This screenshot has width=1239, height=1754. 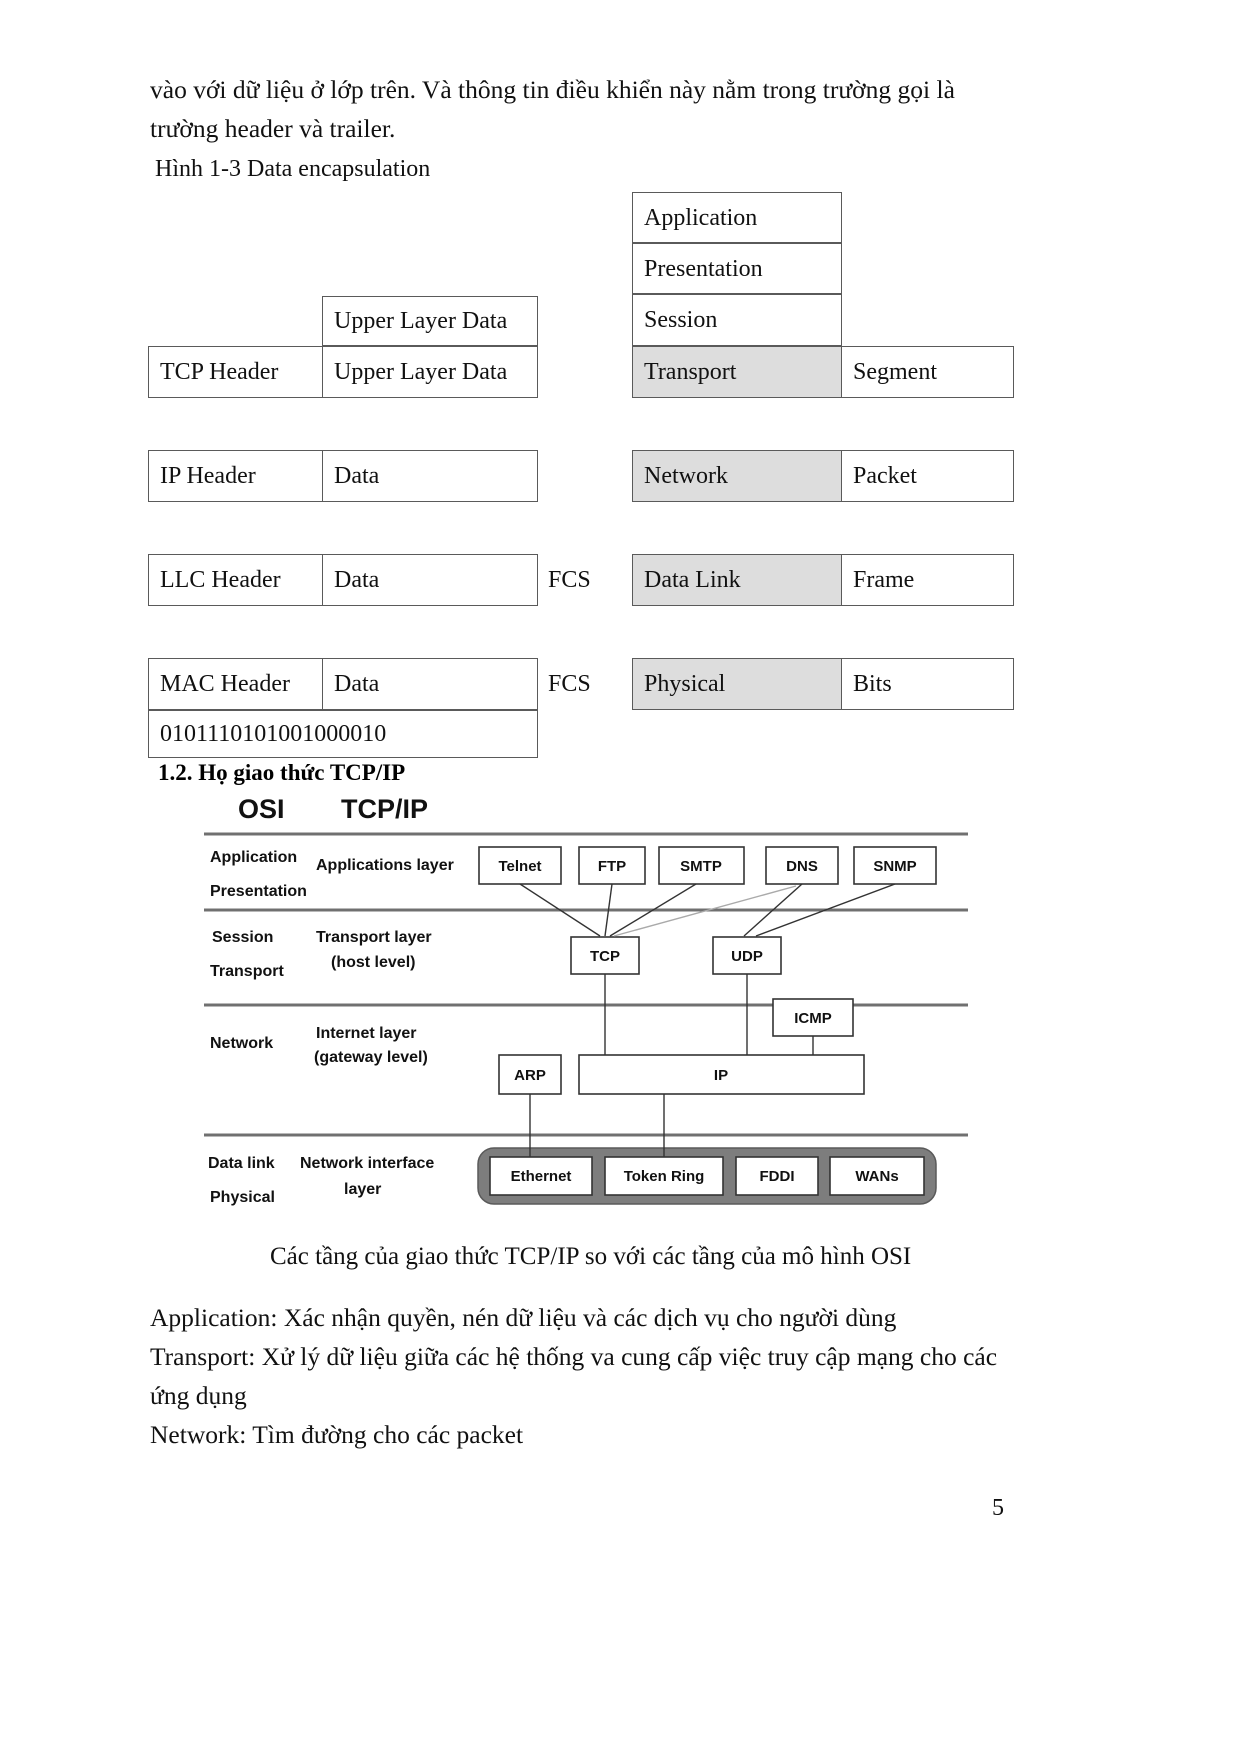 I want to click on osi-label-application: Application, so click(x=253, y=857).